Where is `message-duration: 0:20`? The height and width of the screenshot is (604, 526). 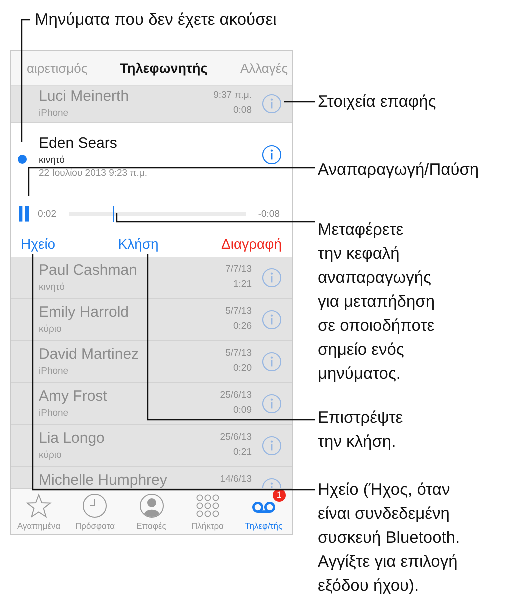 message-duration: 0:20 is located at coordinates (242, 369).